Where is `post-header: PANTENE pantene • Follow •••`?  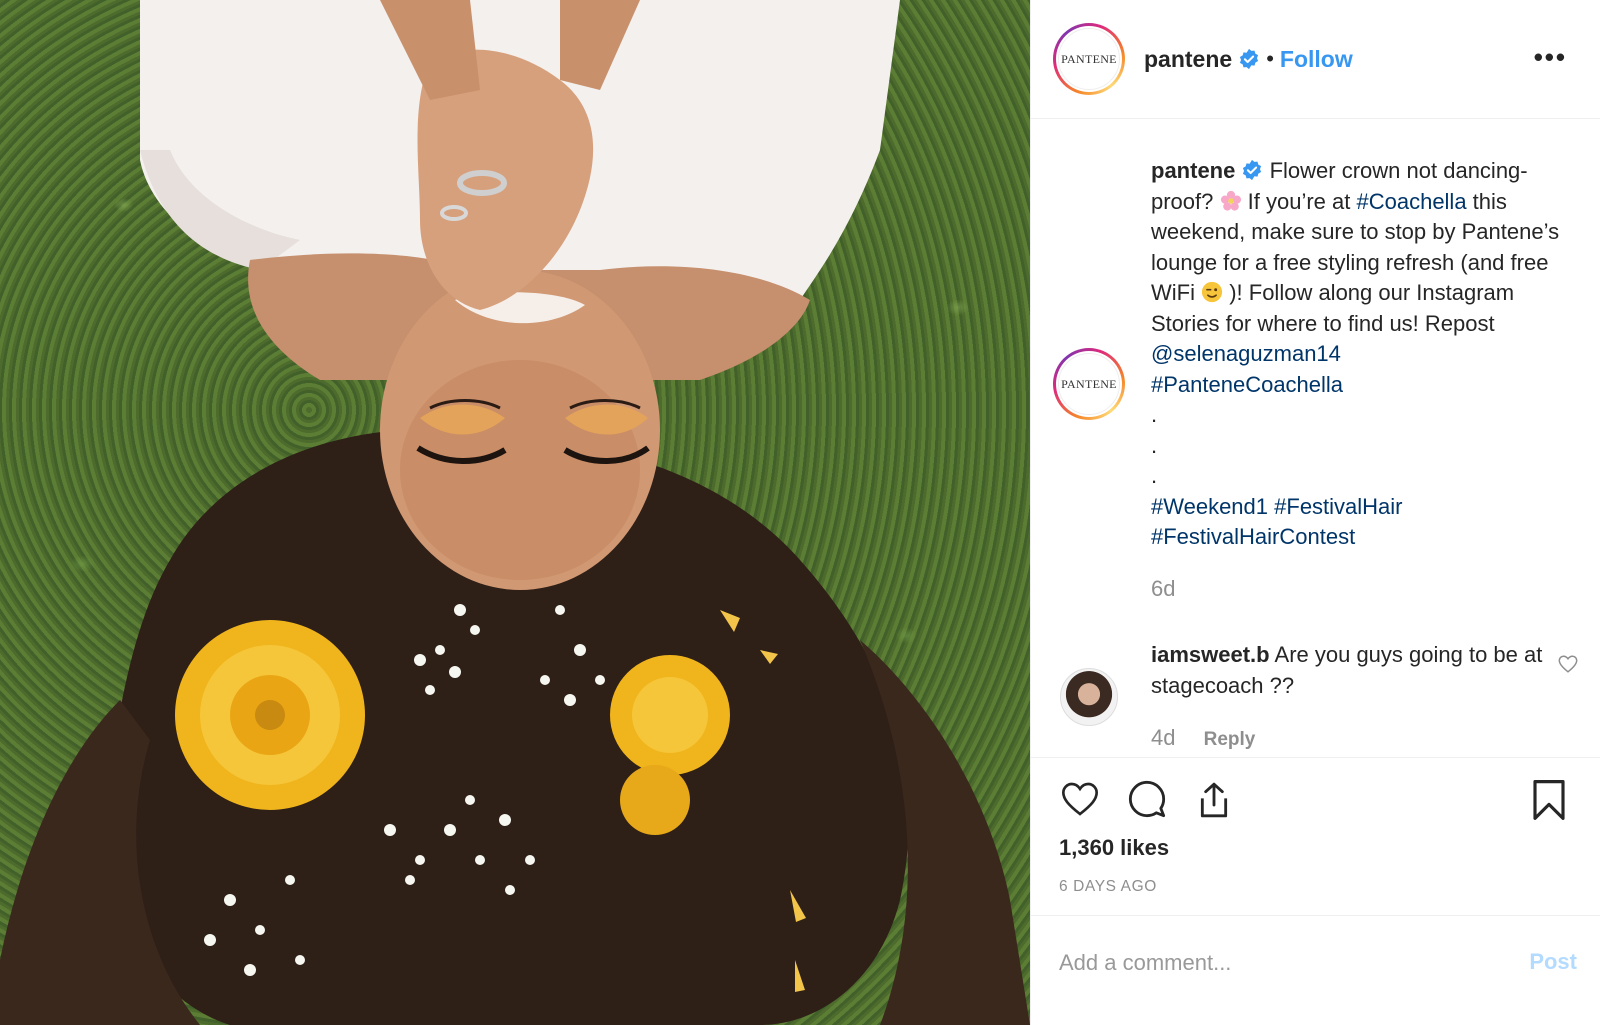
post-header: PANTENE pantene • Follow ••• is located at coordinates (1315, 59).